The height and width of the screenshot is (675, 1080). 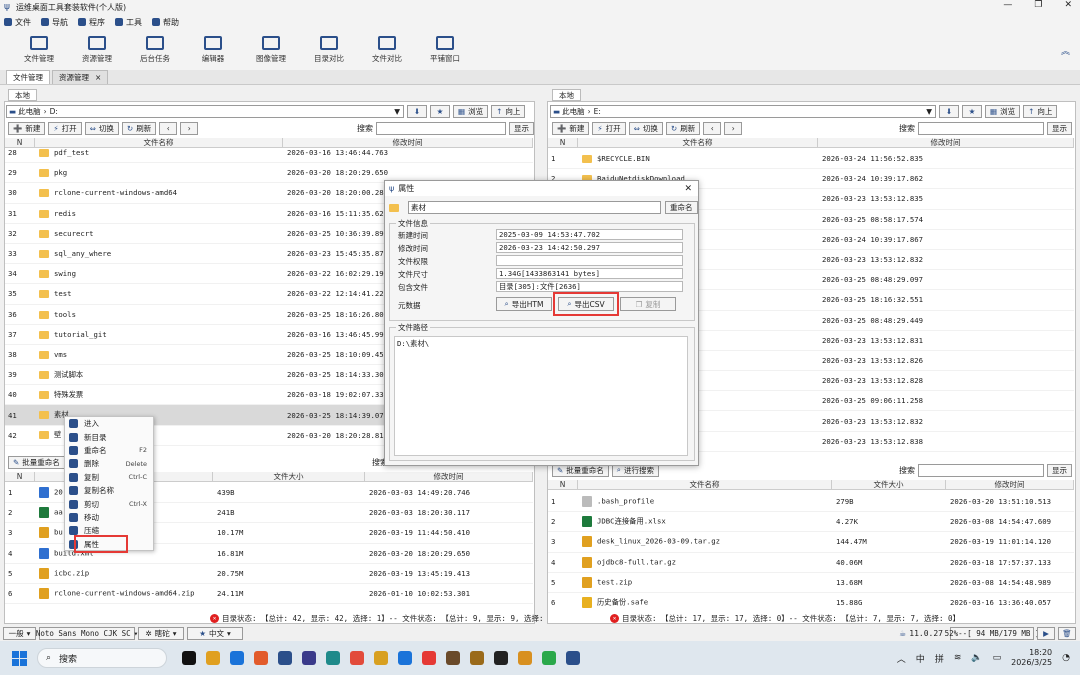 What do you see at coordinates (168, 128) in the screenshot?
I see `left-back-button: ‹` at bounding box center [168, 128].